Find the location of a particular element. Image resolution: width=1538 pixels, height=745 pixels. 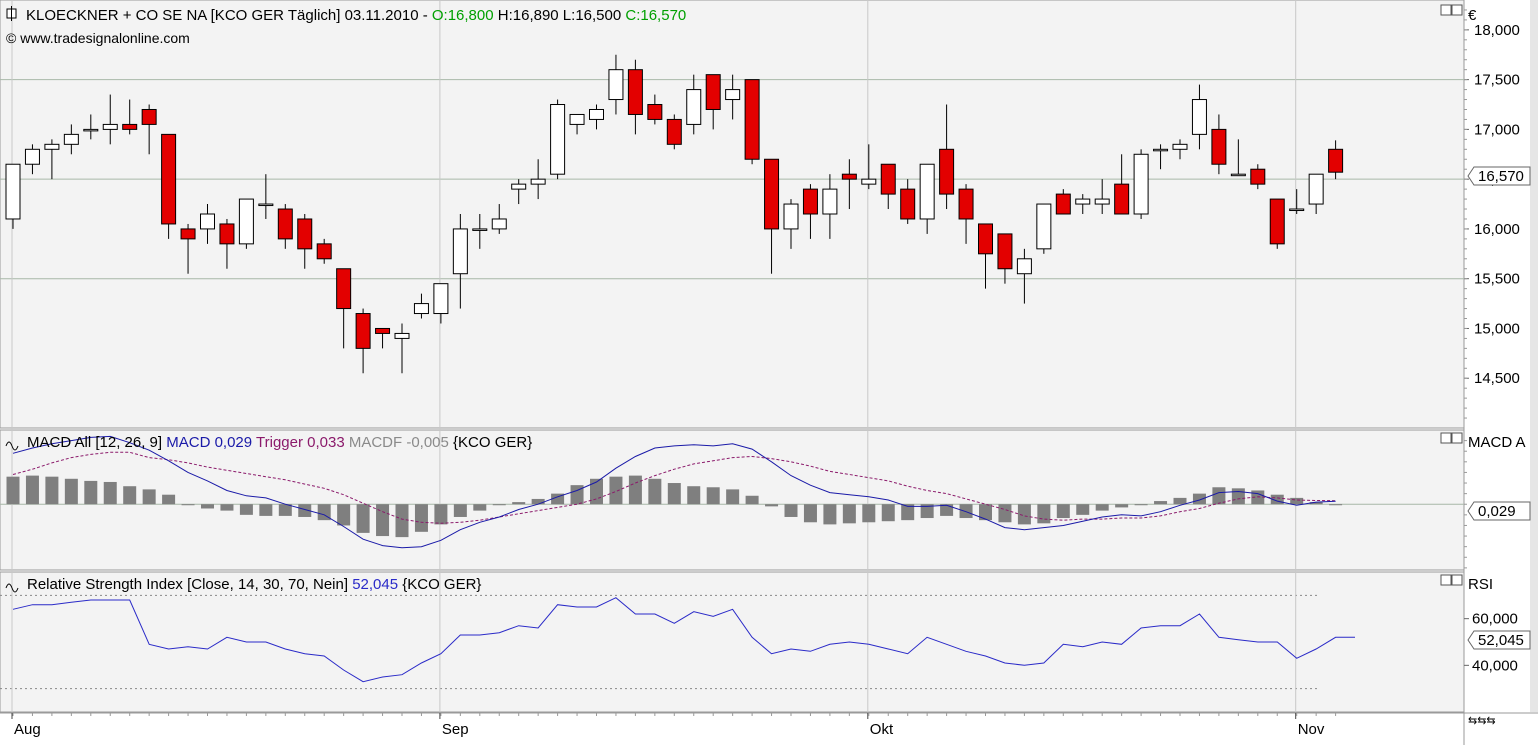

price-tick-label: 17,500 is located at coordinates (1497, 80).